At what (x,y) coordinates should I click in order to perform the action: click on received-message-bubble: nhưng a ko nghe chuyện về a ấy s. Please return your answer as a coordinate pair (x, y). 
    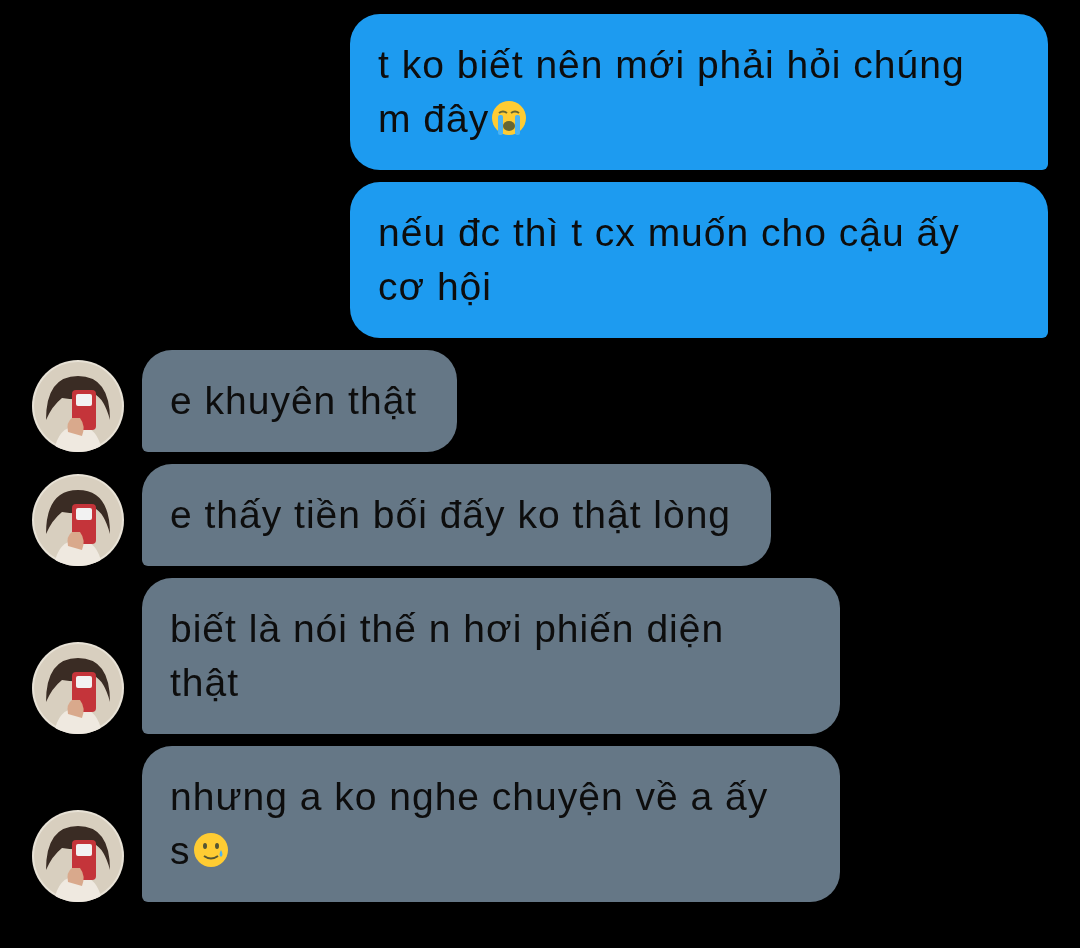
    Looking at the image, I should click on (491, 824).